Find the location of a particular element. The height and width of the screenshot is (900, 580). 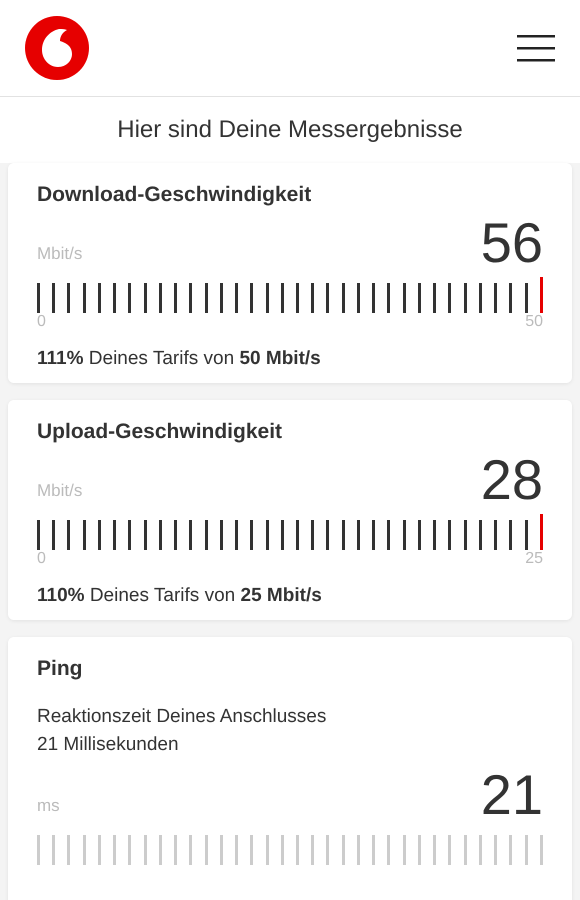

menu-icon is located at coordinates (536, 48).